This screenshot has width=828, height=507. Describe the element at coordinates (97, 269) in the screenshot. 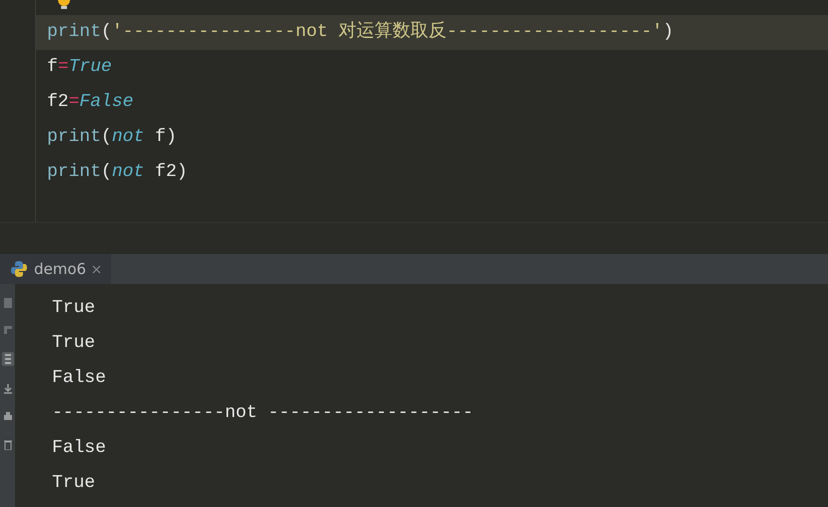

I see `close-icon` at that location.